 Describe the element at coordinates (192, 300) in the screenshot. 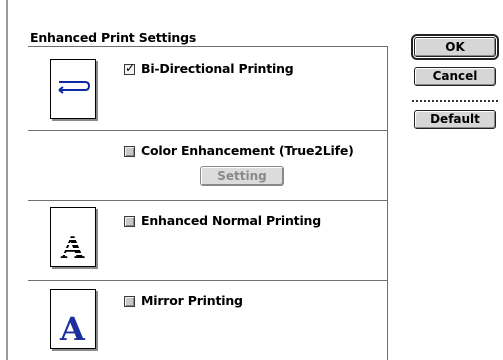

I see `mirror-printing-label: Mirror Printing` at that location.